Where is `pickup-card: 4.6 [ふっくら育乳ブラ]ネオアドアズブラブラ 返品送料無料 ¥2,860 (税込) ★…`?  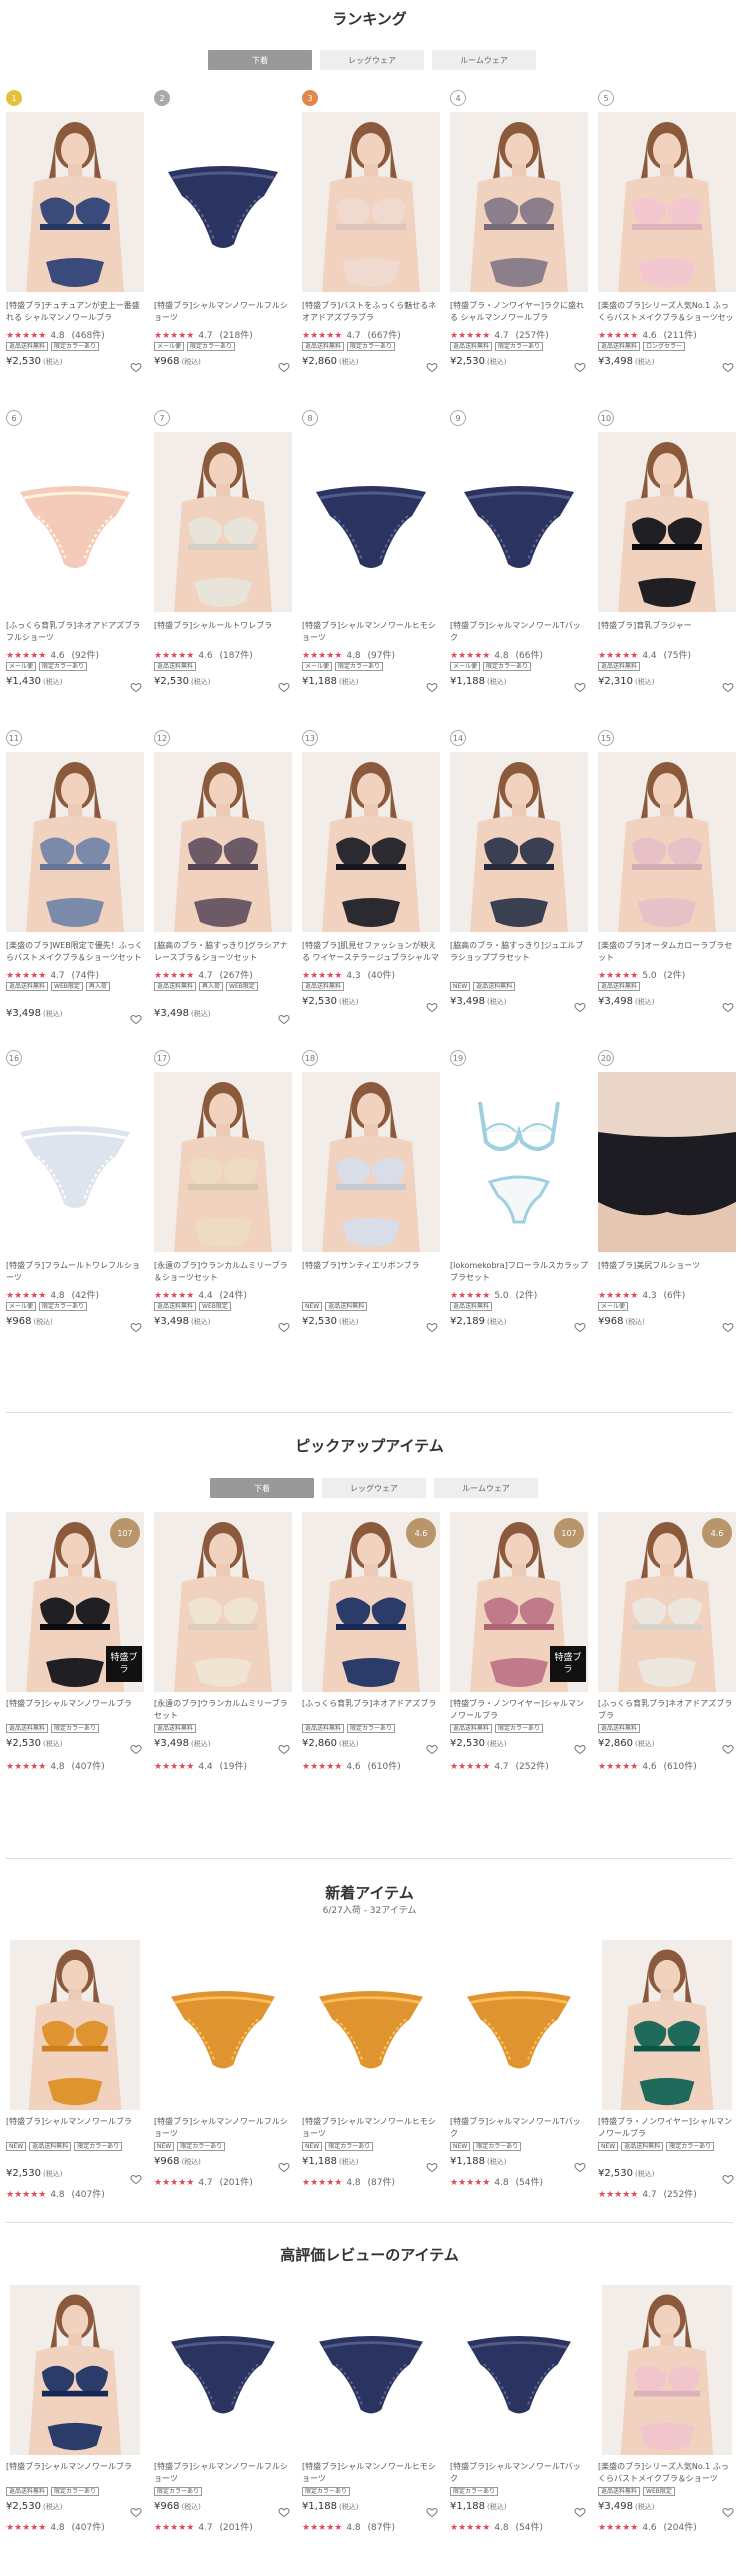 pickup-card: 4.6 [ふっくら育乳ブラ]ネオアドアズブラブラ 返品送料無料 ¥2,860 (税込) ★… is located at coordinates (668, 1647).